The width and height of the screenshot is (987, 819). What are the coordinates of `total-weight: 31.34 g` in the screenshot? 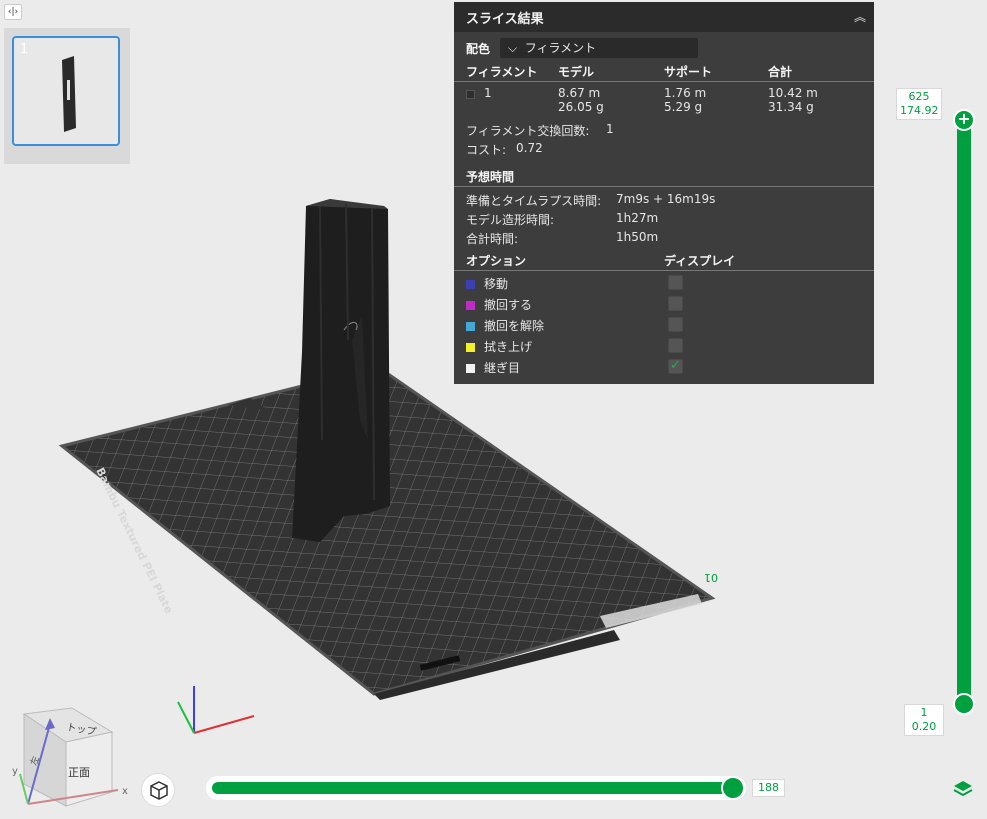 It's located at (791, 107).